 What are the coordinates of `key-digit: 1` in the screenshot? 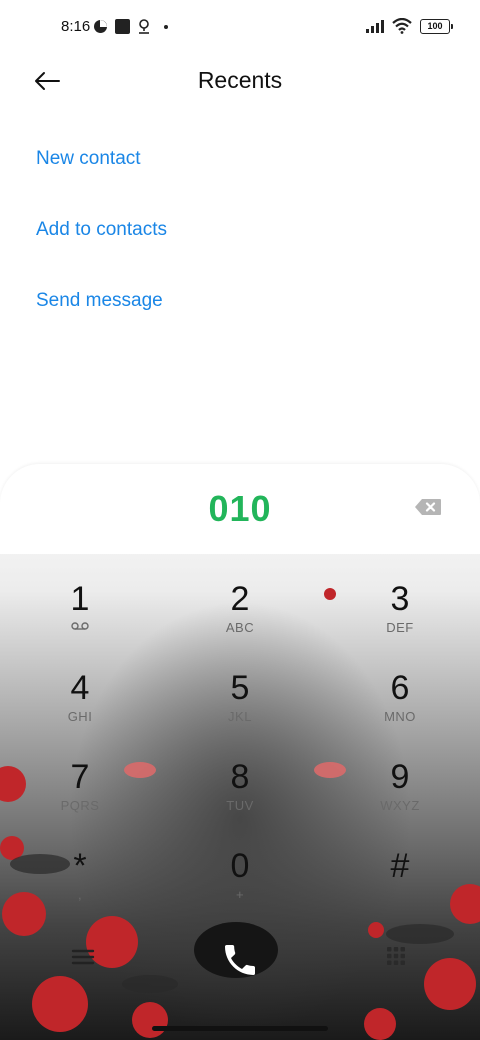 It's located at (80, 599).